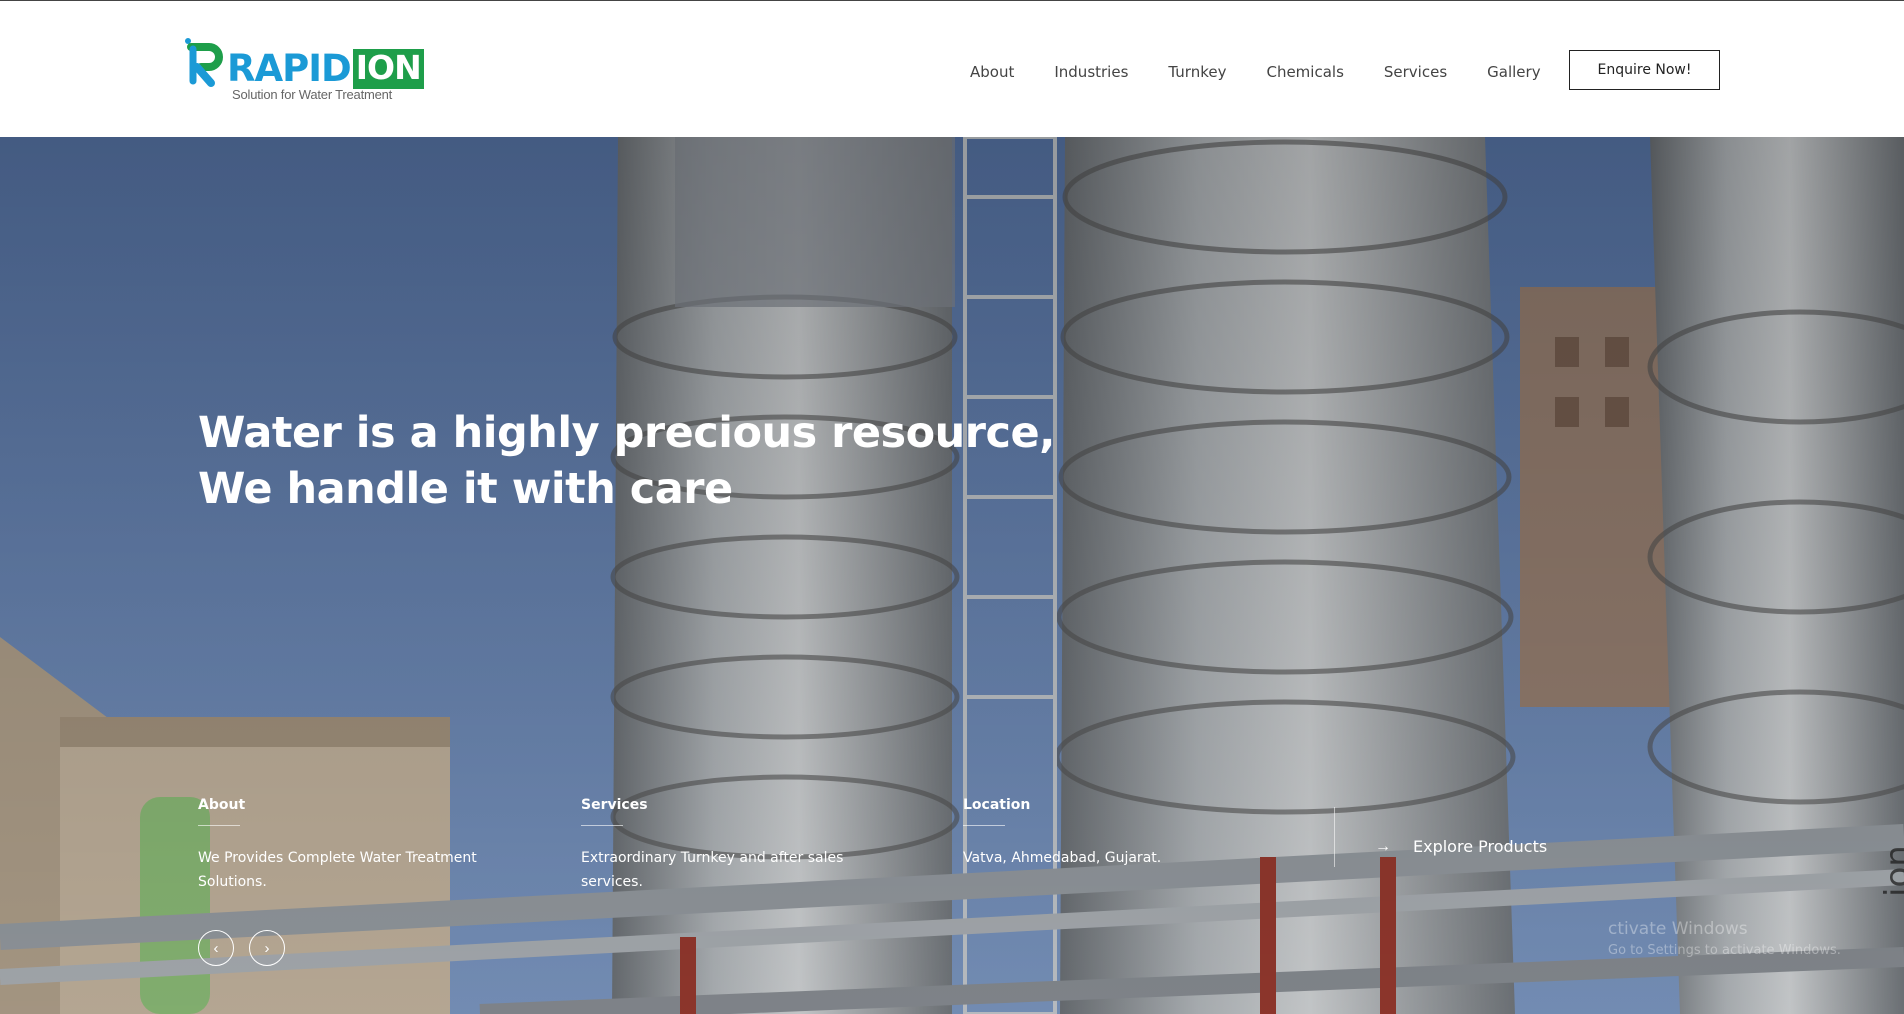 This screenshot has width=1904, height=1014. Describe the element at coordinates (614, 805) in the screenshot. I see `info-services-heading: Services` at that location.